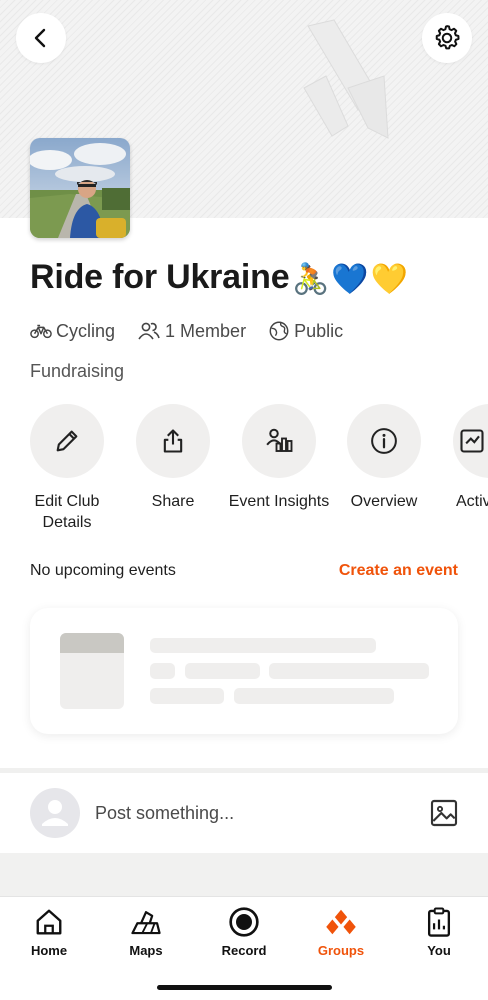  I want to click on no-events-text: No upcoming events, so click(103, 570).